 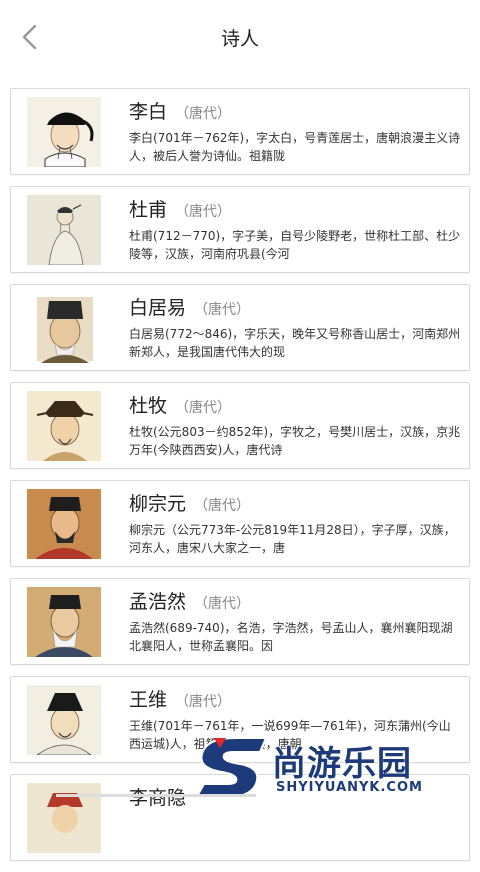 I want to click on poet-name: 李商隐, so click(x=158, y=798).